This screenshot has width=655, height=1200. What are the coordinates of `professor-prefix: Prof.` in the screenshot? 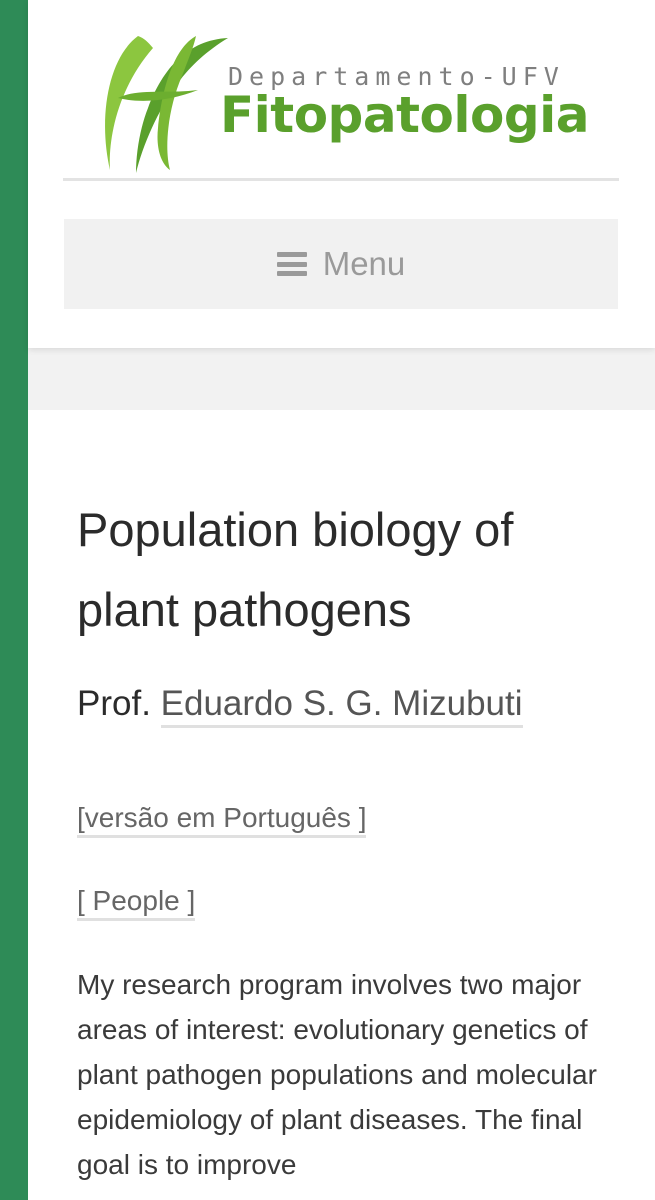 It's located at (114, 703).